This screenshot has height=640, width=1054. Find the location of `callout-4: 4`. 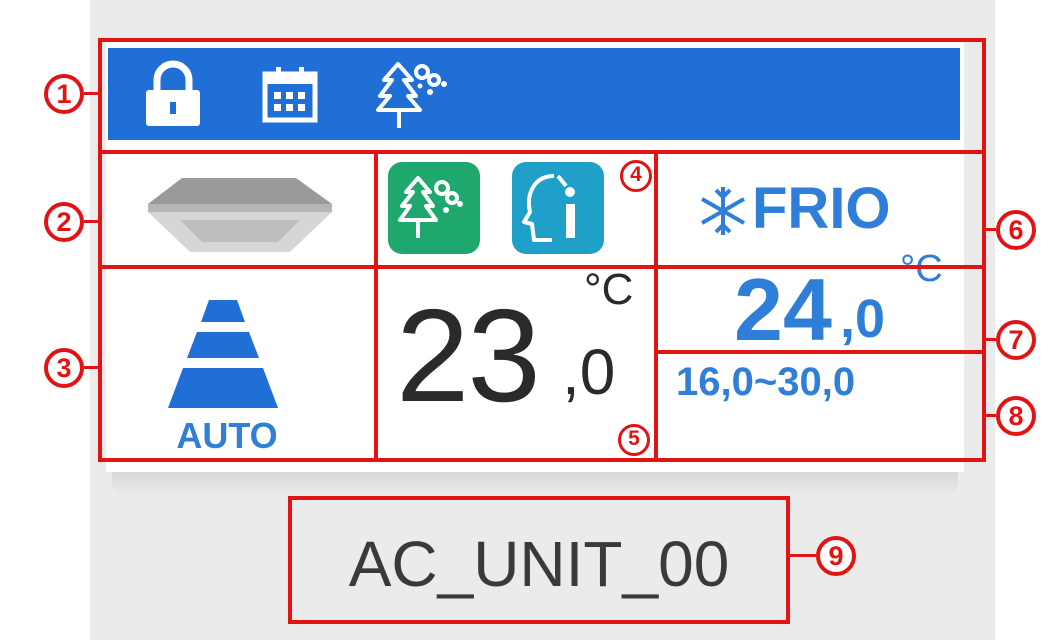

callout-4: 4 is located at coordinates (636, 176).